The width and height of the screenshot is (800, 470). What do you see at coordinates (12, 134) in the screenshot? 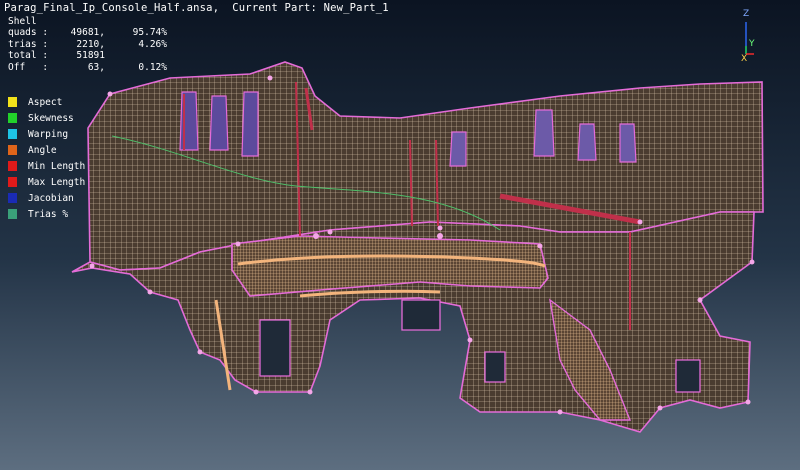
I see `warping-color-swatch` at bounding box center [12, 134].